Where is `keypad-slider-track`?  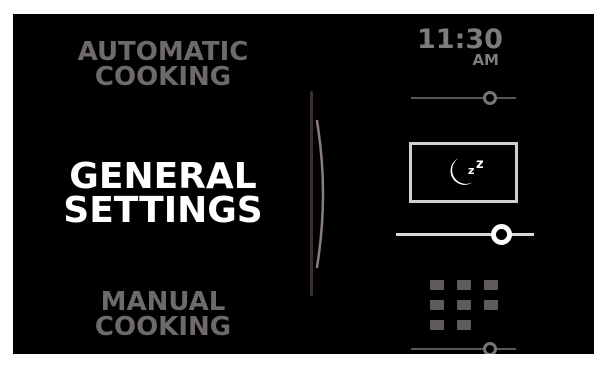
keypad-slider-track is located at coordinates (463, 349).